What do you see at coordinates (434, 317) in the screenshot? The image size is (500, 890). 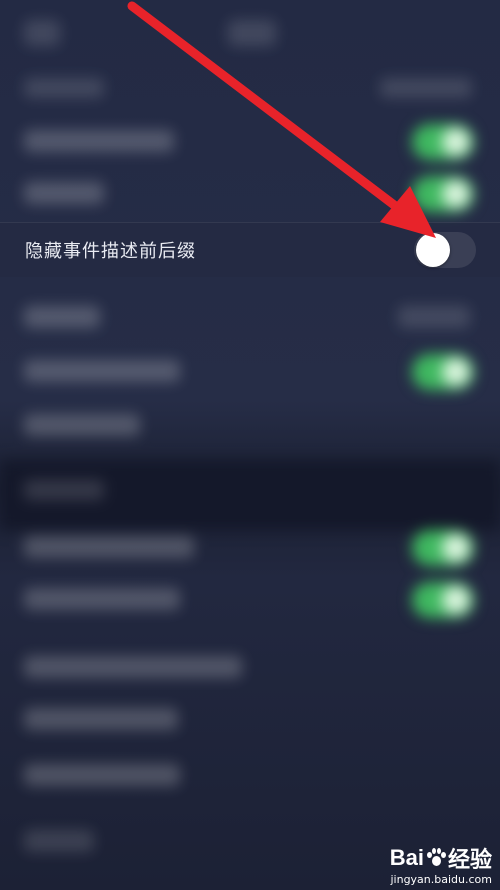 I see `blurred-row-value` at bounding box center [434, 317].